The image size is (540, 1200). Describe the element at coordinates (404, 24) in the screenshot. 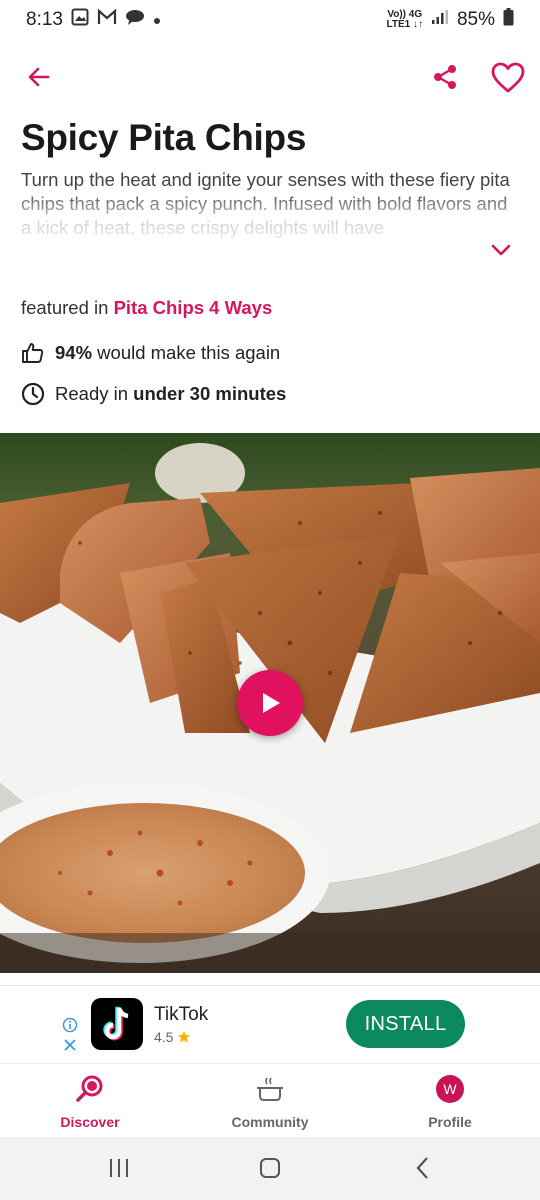

I see `network-bottom-label: LTE1 ↓↑` at that location.